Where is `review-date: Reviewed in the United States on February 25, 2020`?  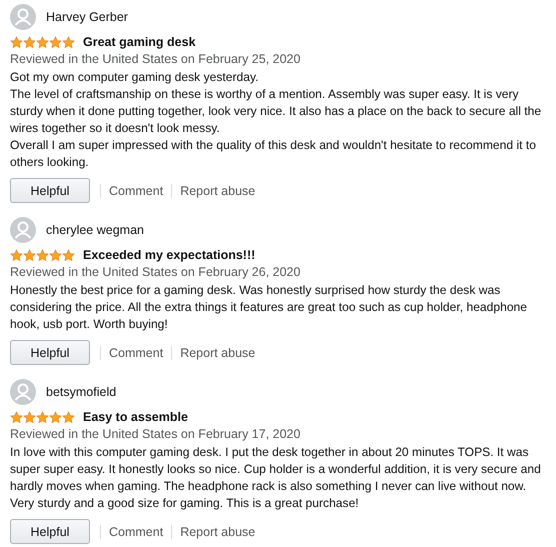 review-date: Reviewed in the United States on February 25, 2020 is located at coordinates (156, 59).